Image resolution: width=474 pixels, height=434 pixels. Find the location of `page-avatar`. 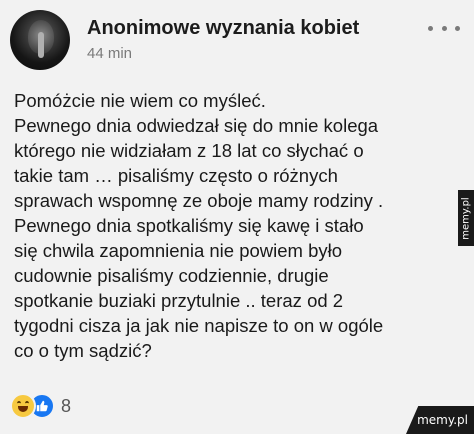

page-avatar is located at coordinates (40, 40).